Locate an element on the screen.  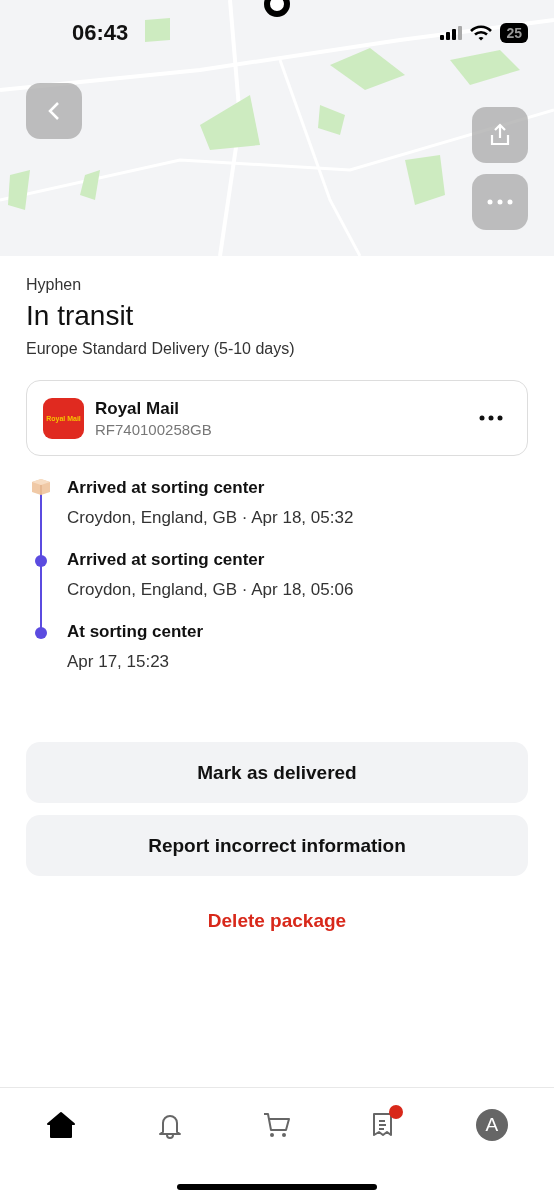
event-detail: Croydon, England, GB · Apr 18, 05:06 is located at coordinates (210, 590).